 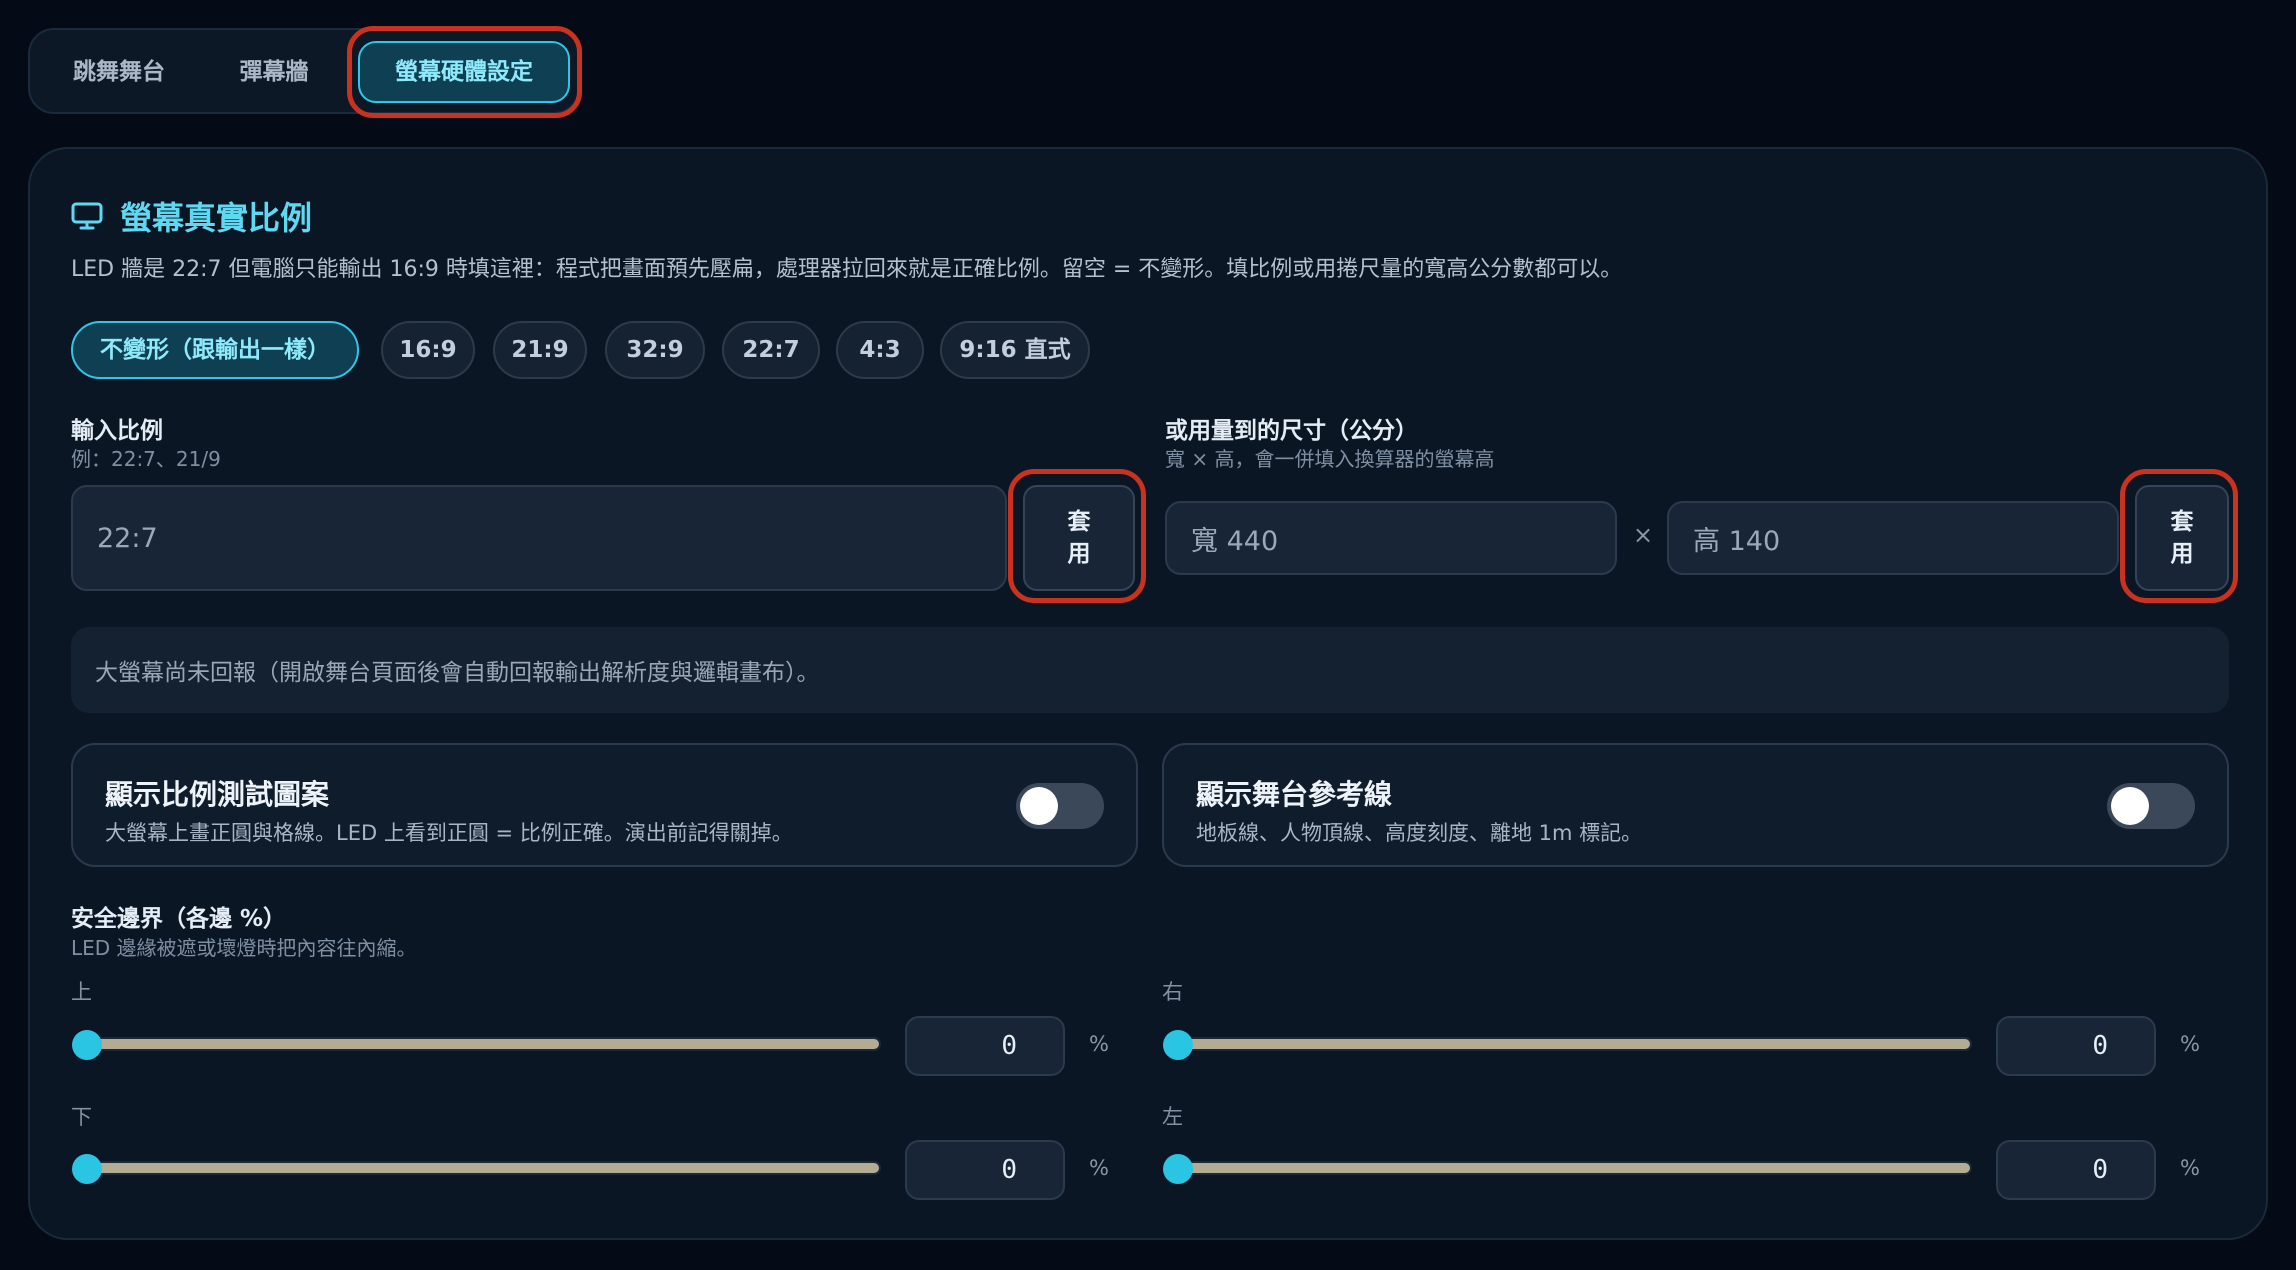 What do you see at coordinates (1391, 538) in the screenshot?
I see `width-cm-input: 寬 440` at bounding box center [1391, 538].